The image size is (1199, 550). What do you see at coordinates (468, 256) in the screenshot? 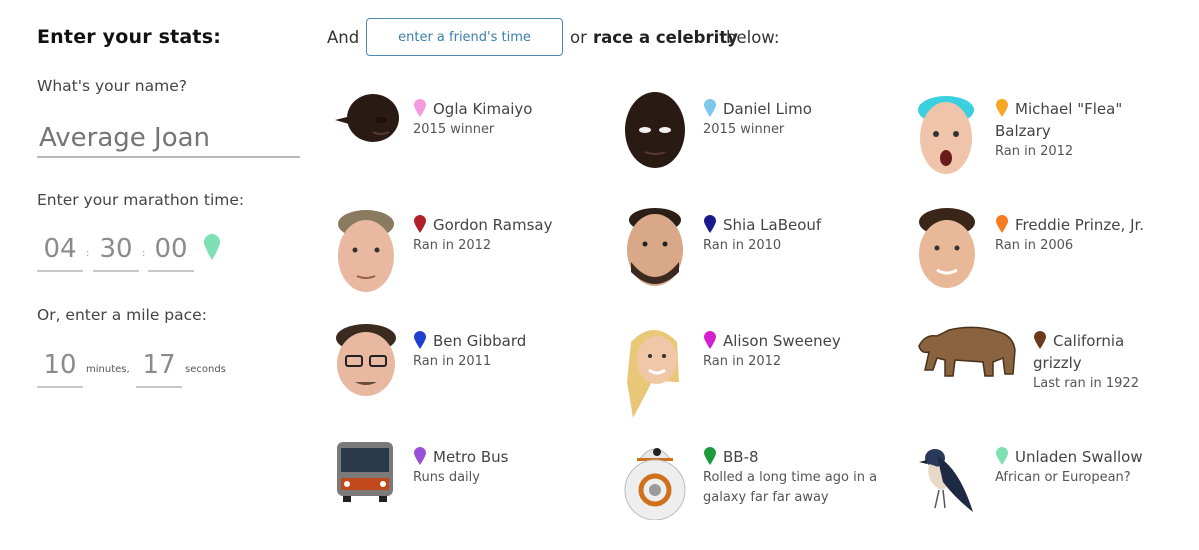
I see `celebrity-card-gordon-ramsay: Gordon Ramsay Ran in 2012` at bounding box center [468, 256].